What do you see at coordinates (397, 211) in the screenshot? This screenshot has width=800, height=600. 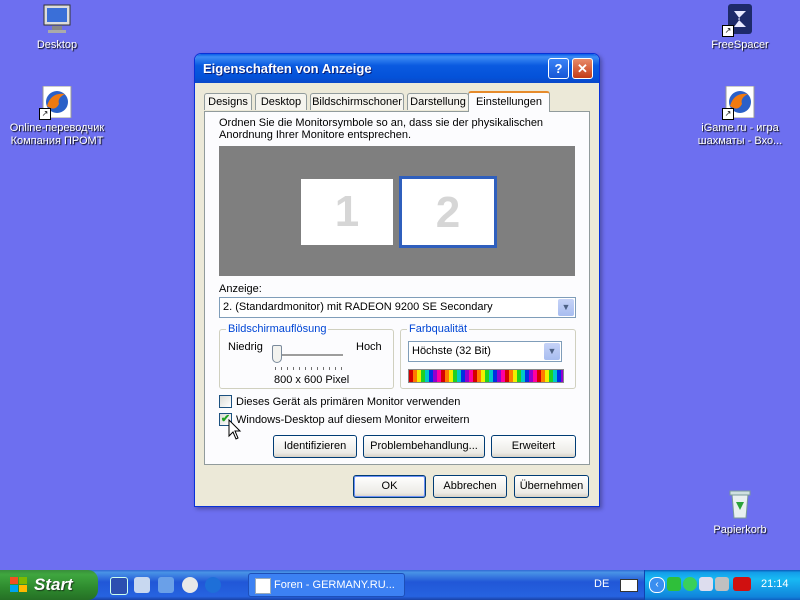 I see `monitor-arrangement-area: 1 2` at bounding box center [397, 211].